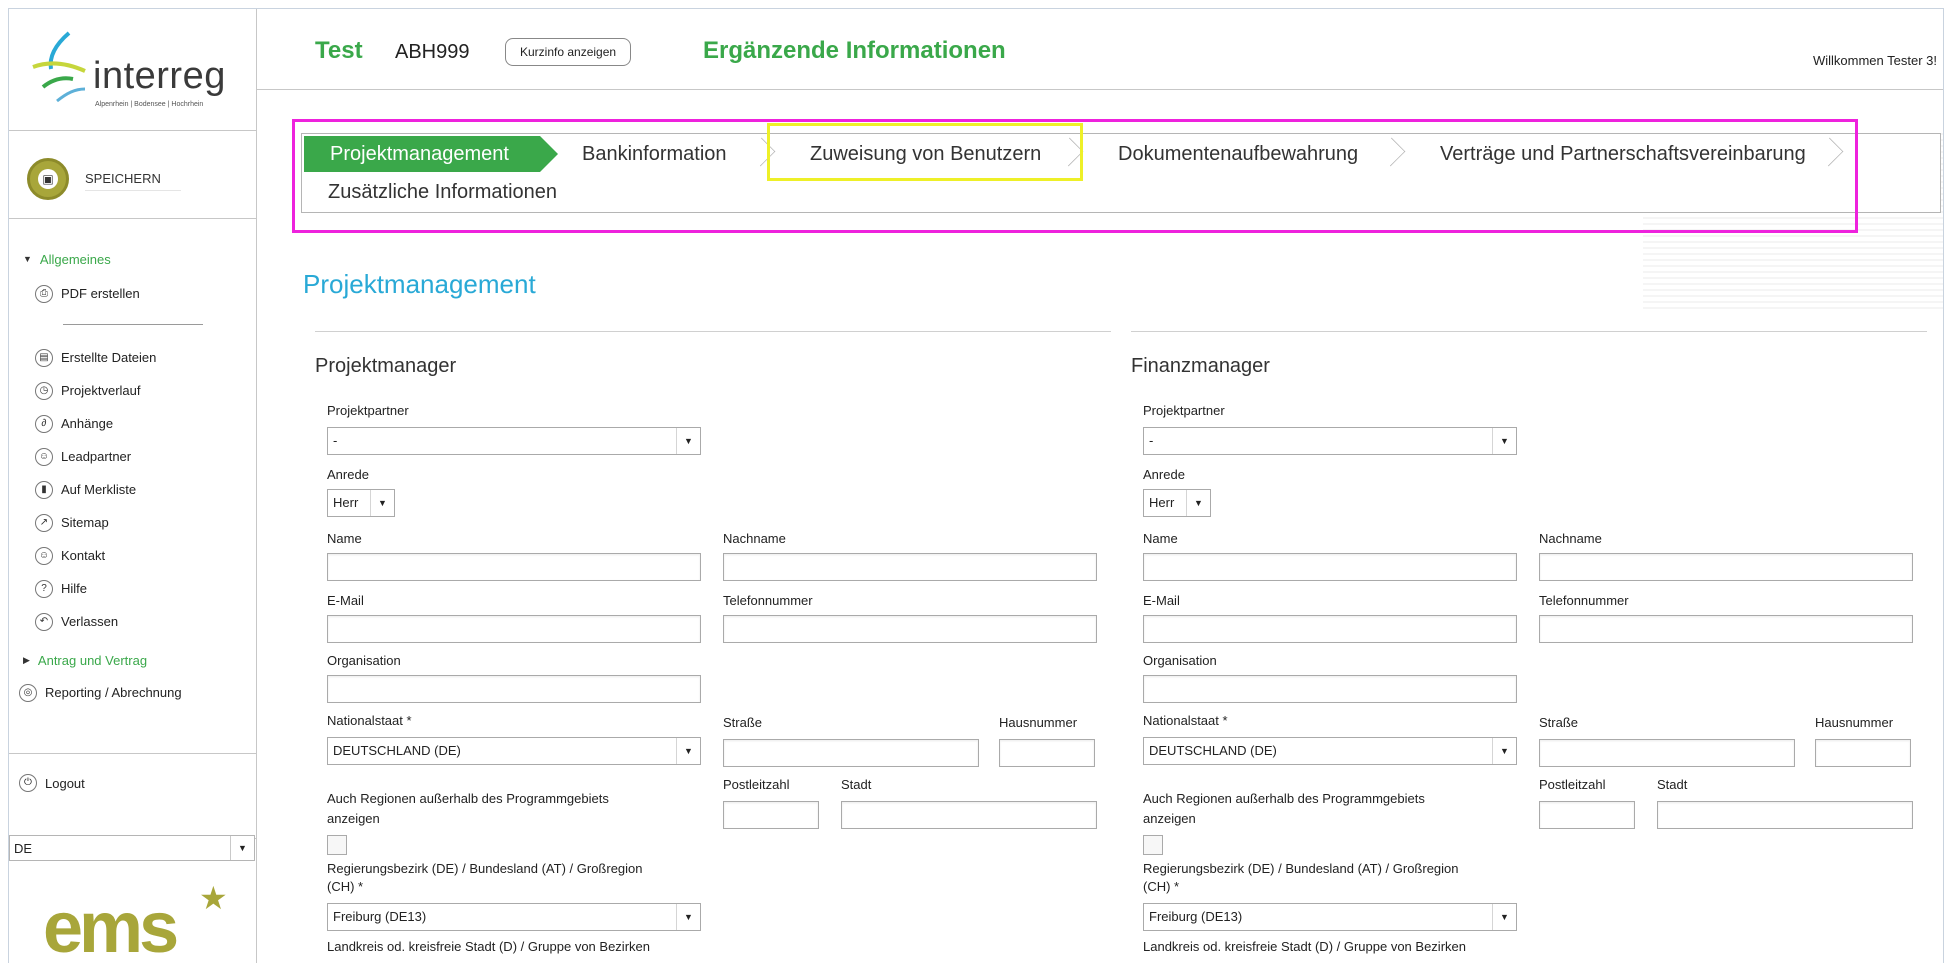 Image resolution: width=1952 pixels, height=963 pixels. I want to click on nav-section-label: Allgemeines, so click(75, 259).